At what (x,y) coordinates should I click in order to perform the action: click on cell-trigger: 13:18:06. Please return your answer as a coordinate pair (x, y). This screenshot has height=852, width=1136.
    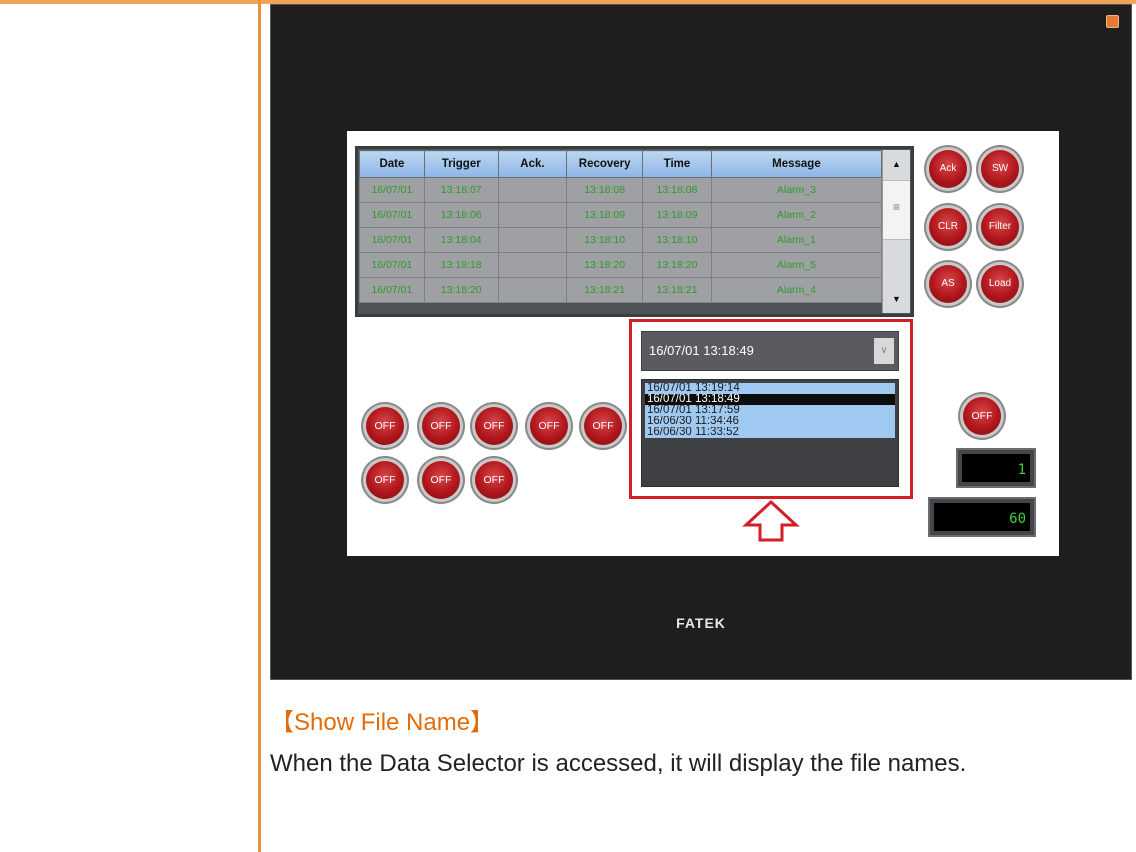
    Looking at the image, I should click on (461, 215).